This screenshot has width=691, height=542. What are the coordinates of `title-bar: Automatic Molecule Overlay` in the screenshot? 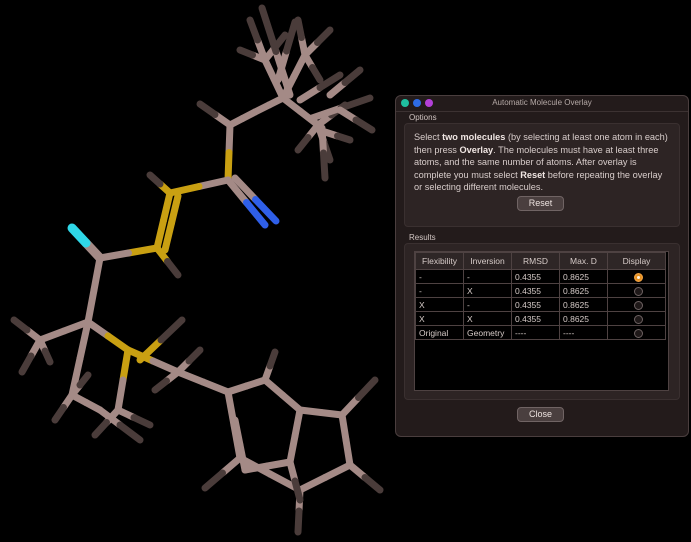 It's located at (542, 104).